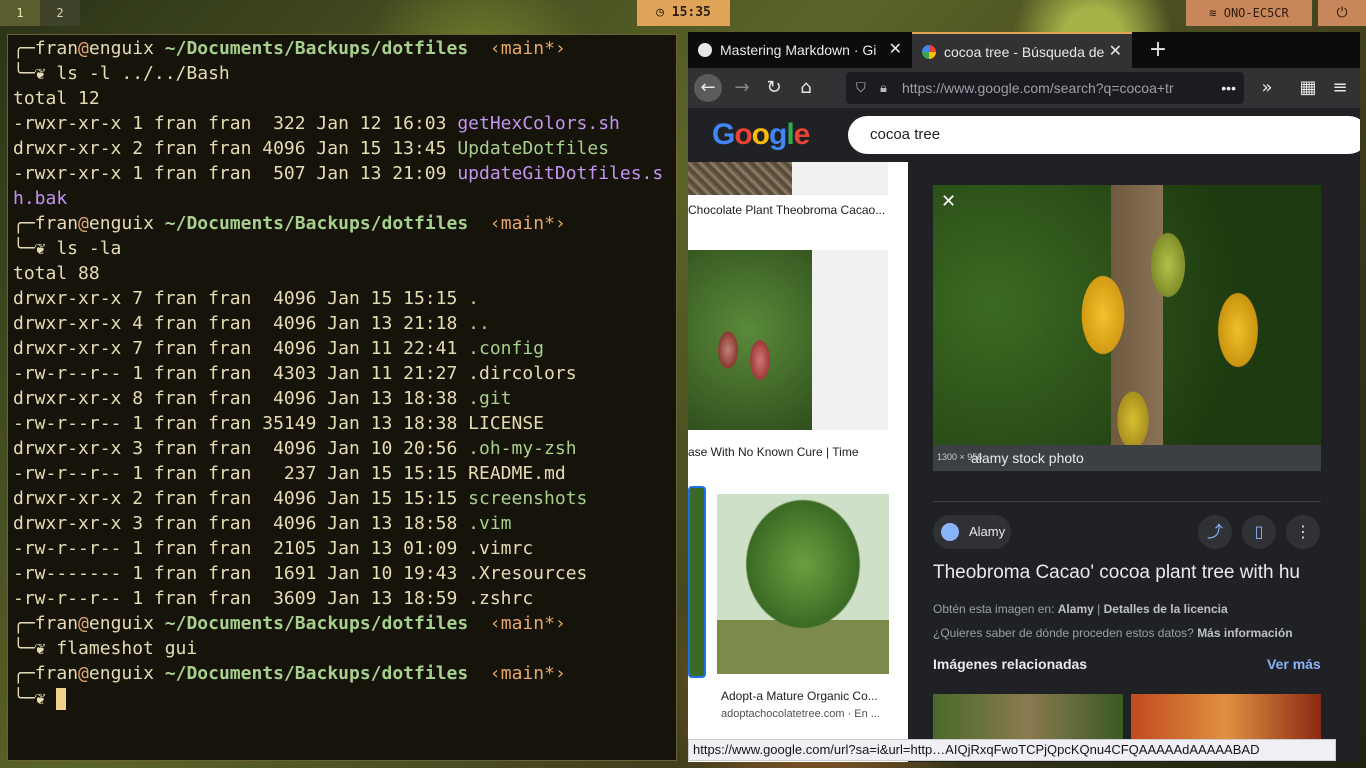 The image size is (1366, 768). What do you see at coordinates (773, 452) in the screenshot?
I see `result-title: ase With No Known Cure | Time` at bounding box center [773, 452].